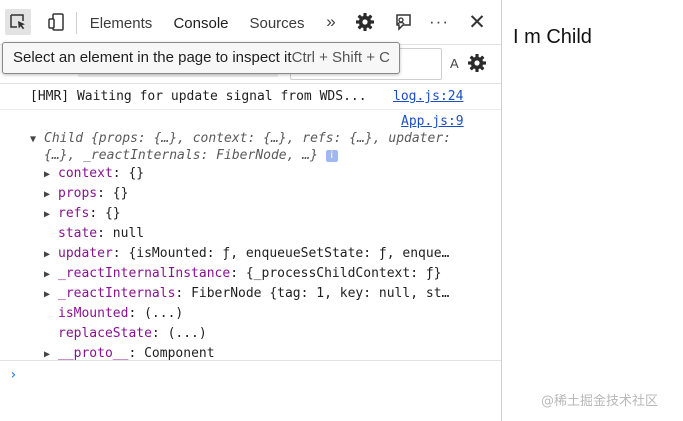  I want to click on inspect-element-button, so click(18, 22).